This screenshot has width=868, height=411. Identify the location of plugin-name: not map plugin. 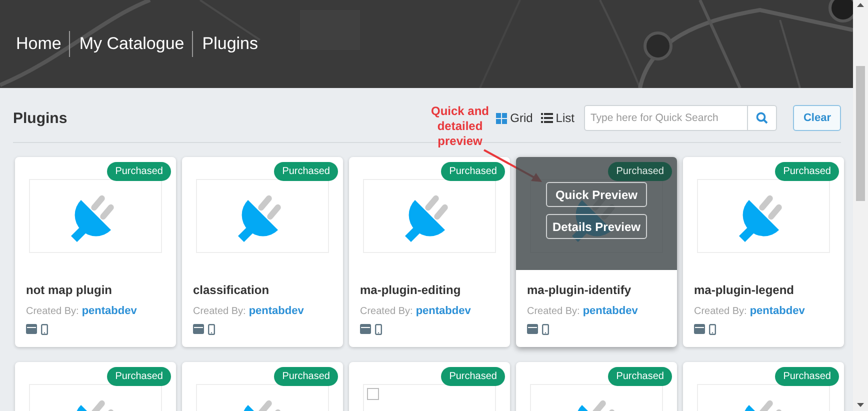
(69, 290).